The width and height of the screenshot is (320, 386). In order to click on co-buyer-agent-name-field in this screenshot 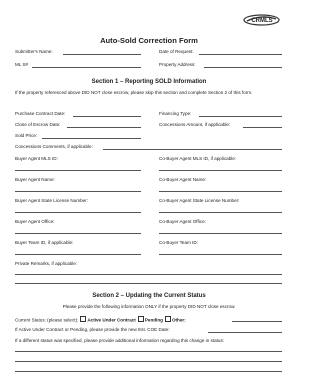, I will do `click(220, 191)`.